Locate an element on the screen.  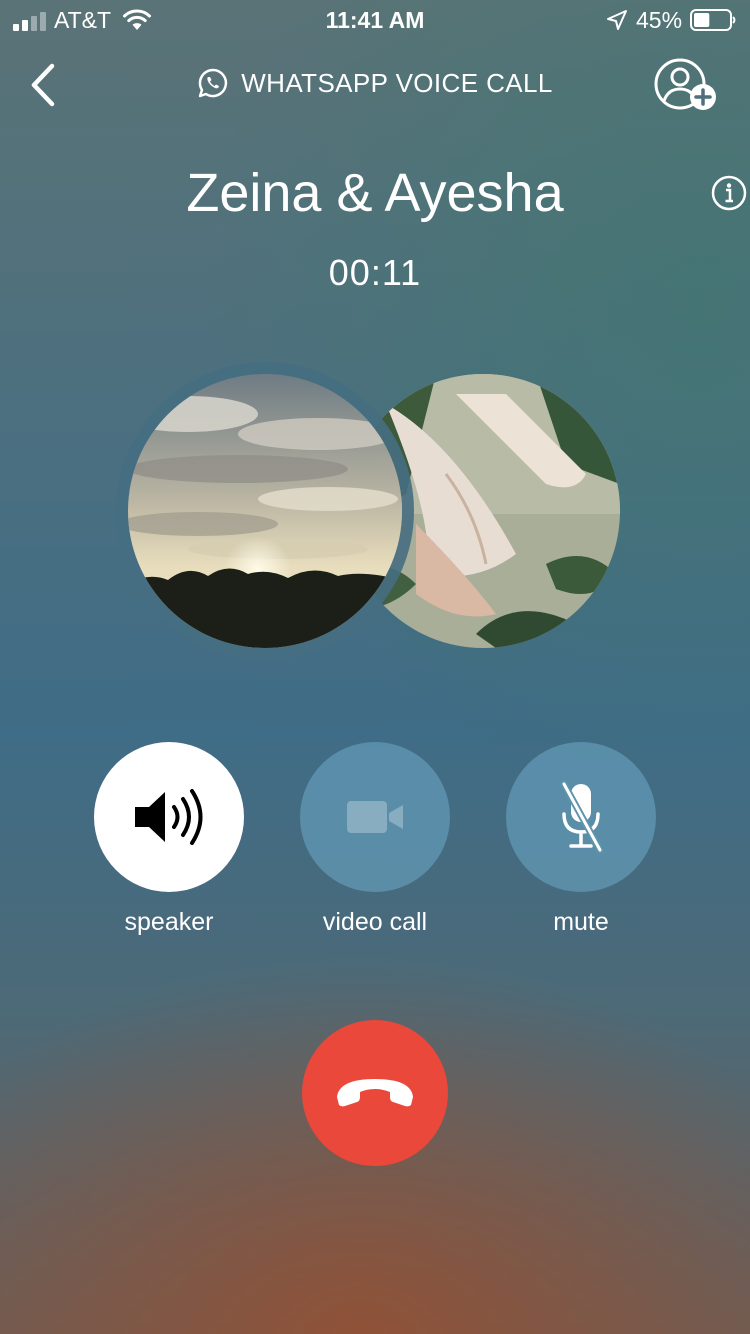
add-person-icon is located at coordinates (685, 84).